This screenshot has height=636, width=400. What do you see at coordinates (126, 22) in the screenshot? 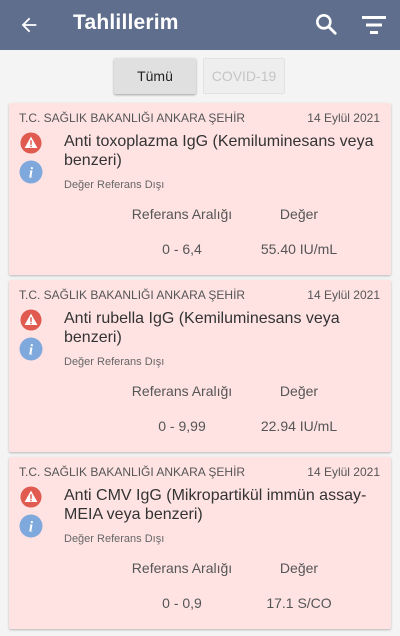
I see `page-title: Tahlillerim` at bounding box center [126, 22].